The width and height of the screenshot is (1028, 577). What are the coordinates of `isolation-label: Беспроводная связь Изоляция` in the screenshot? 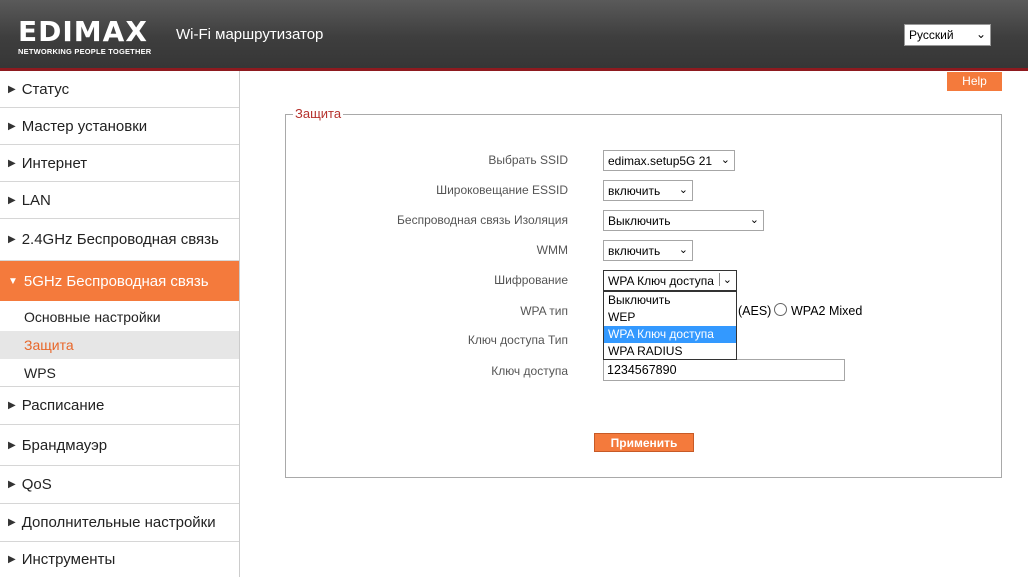 It's located at (482, 220).